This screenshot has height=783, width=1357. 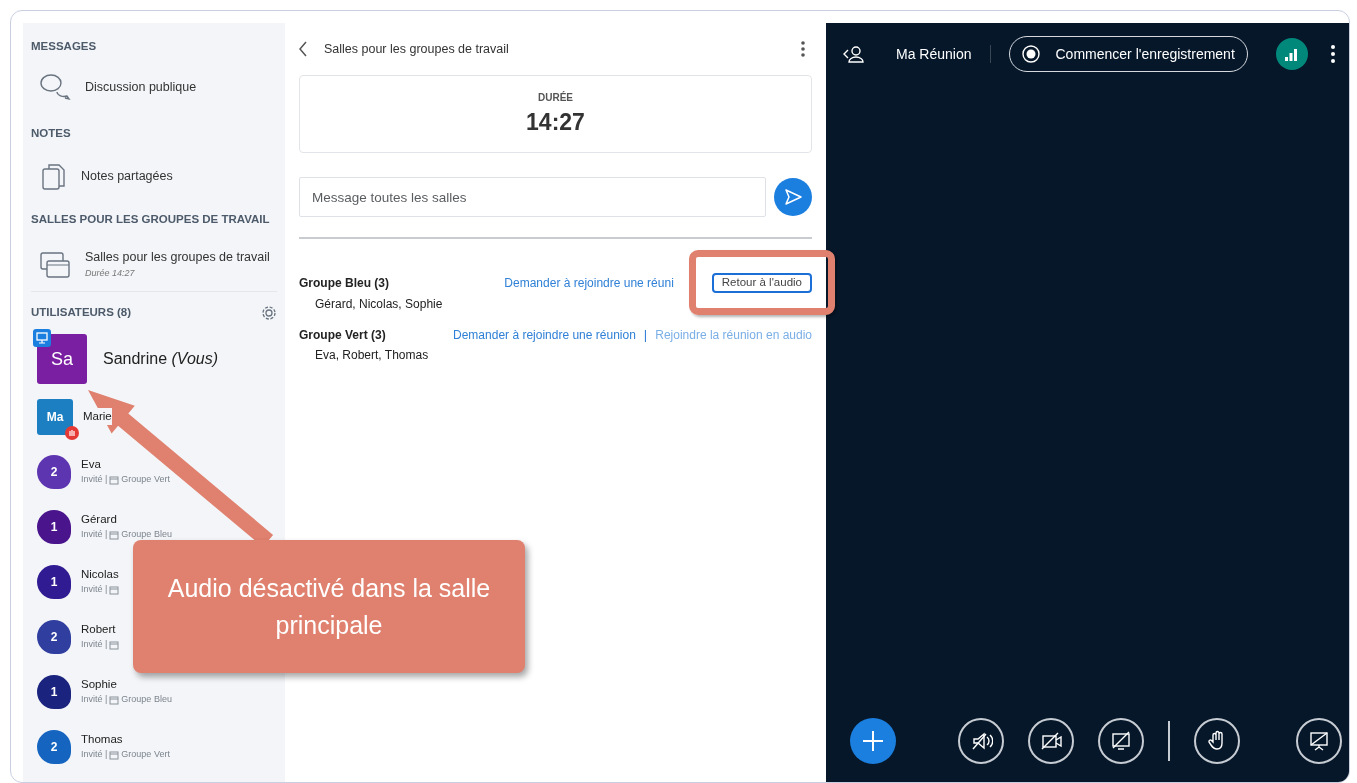 I want to click on user-item: 2 Eva Invité | Groupe Vert, so click(x=100, y=471).